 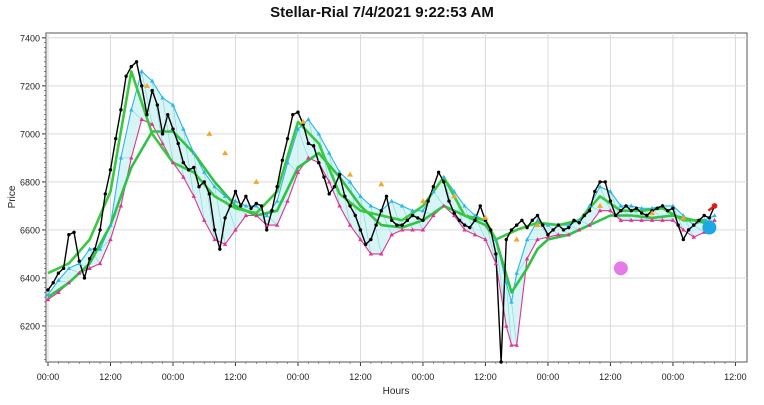 What do you see at coordinates (396, 391) in the screenshot?
I see `x-axis-label: Hours` at bounding box center [396, 391].